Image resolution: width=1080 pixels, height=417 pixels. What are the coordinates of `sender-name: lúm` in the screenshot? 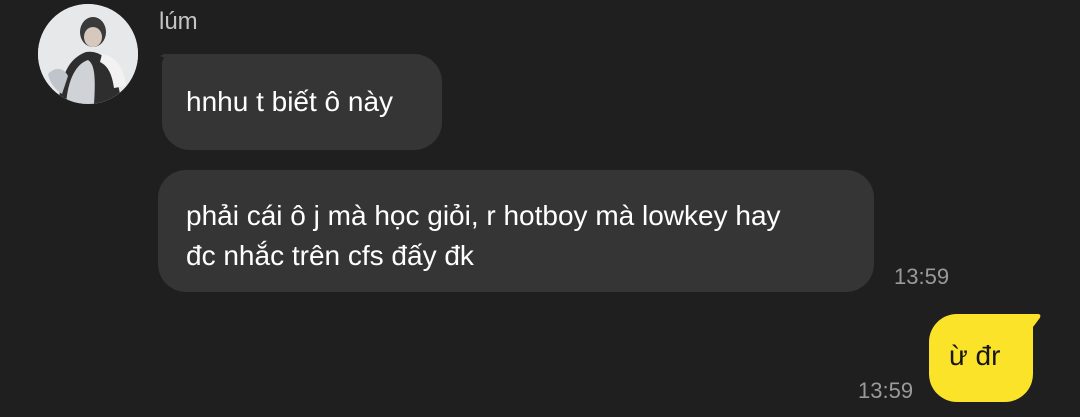 It's located at (178, 21).